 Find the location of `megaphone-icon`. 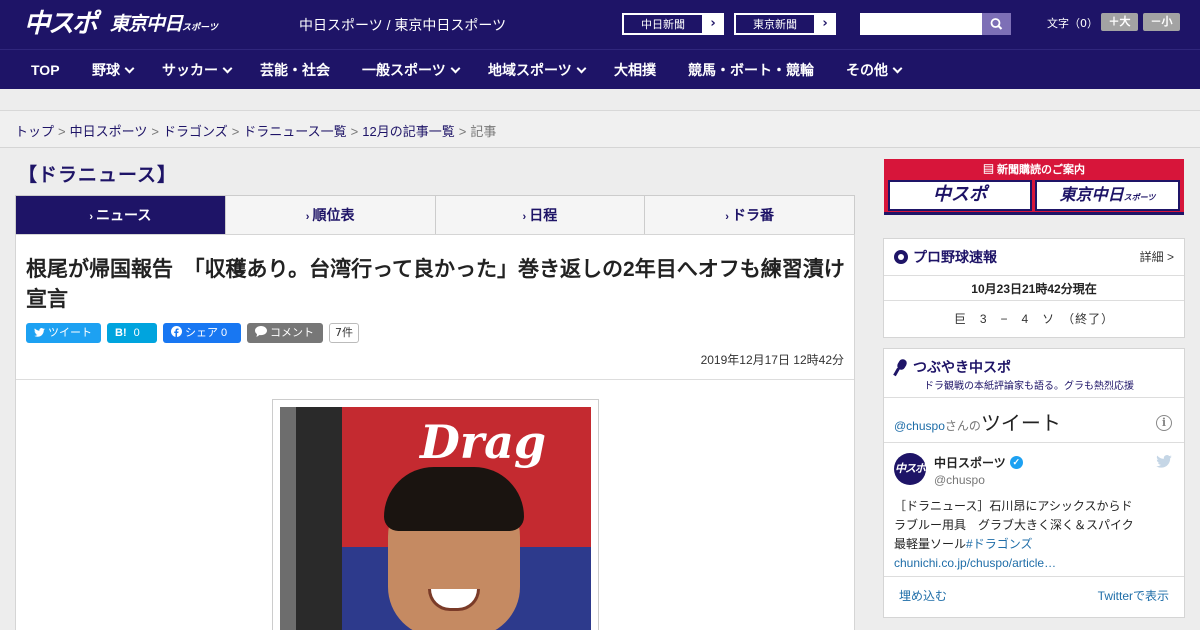

megaphone-icon is located at coordinates (901, 367).